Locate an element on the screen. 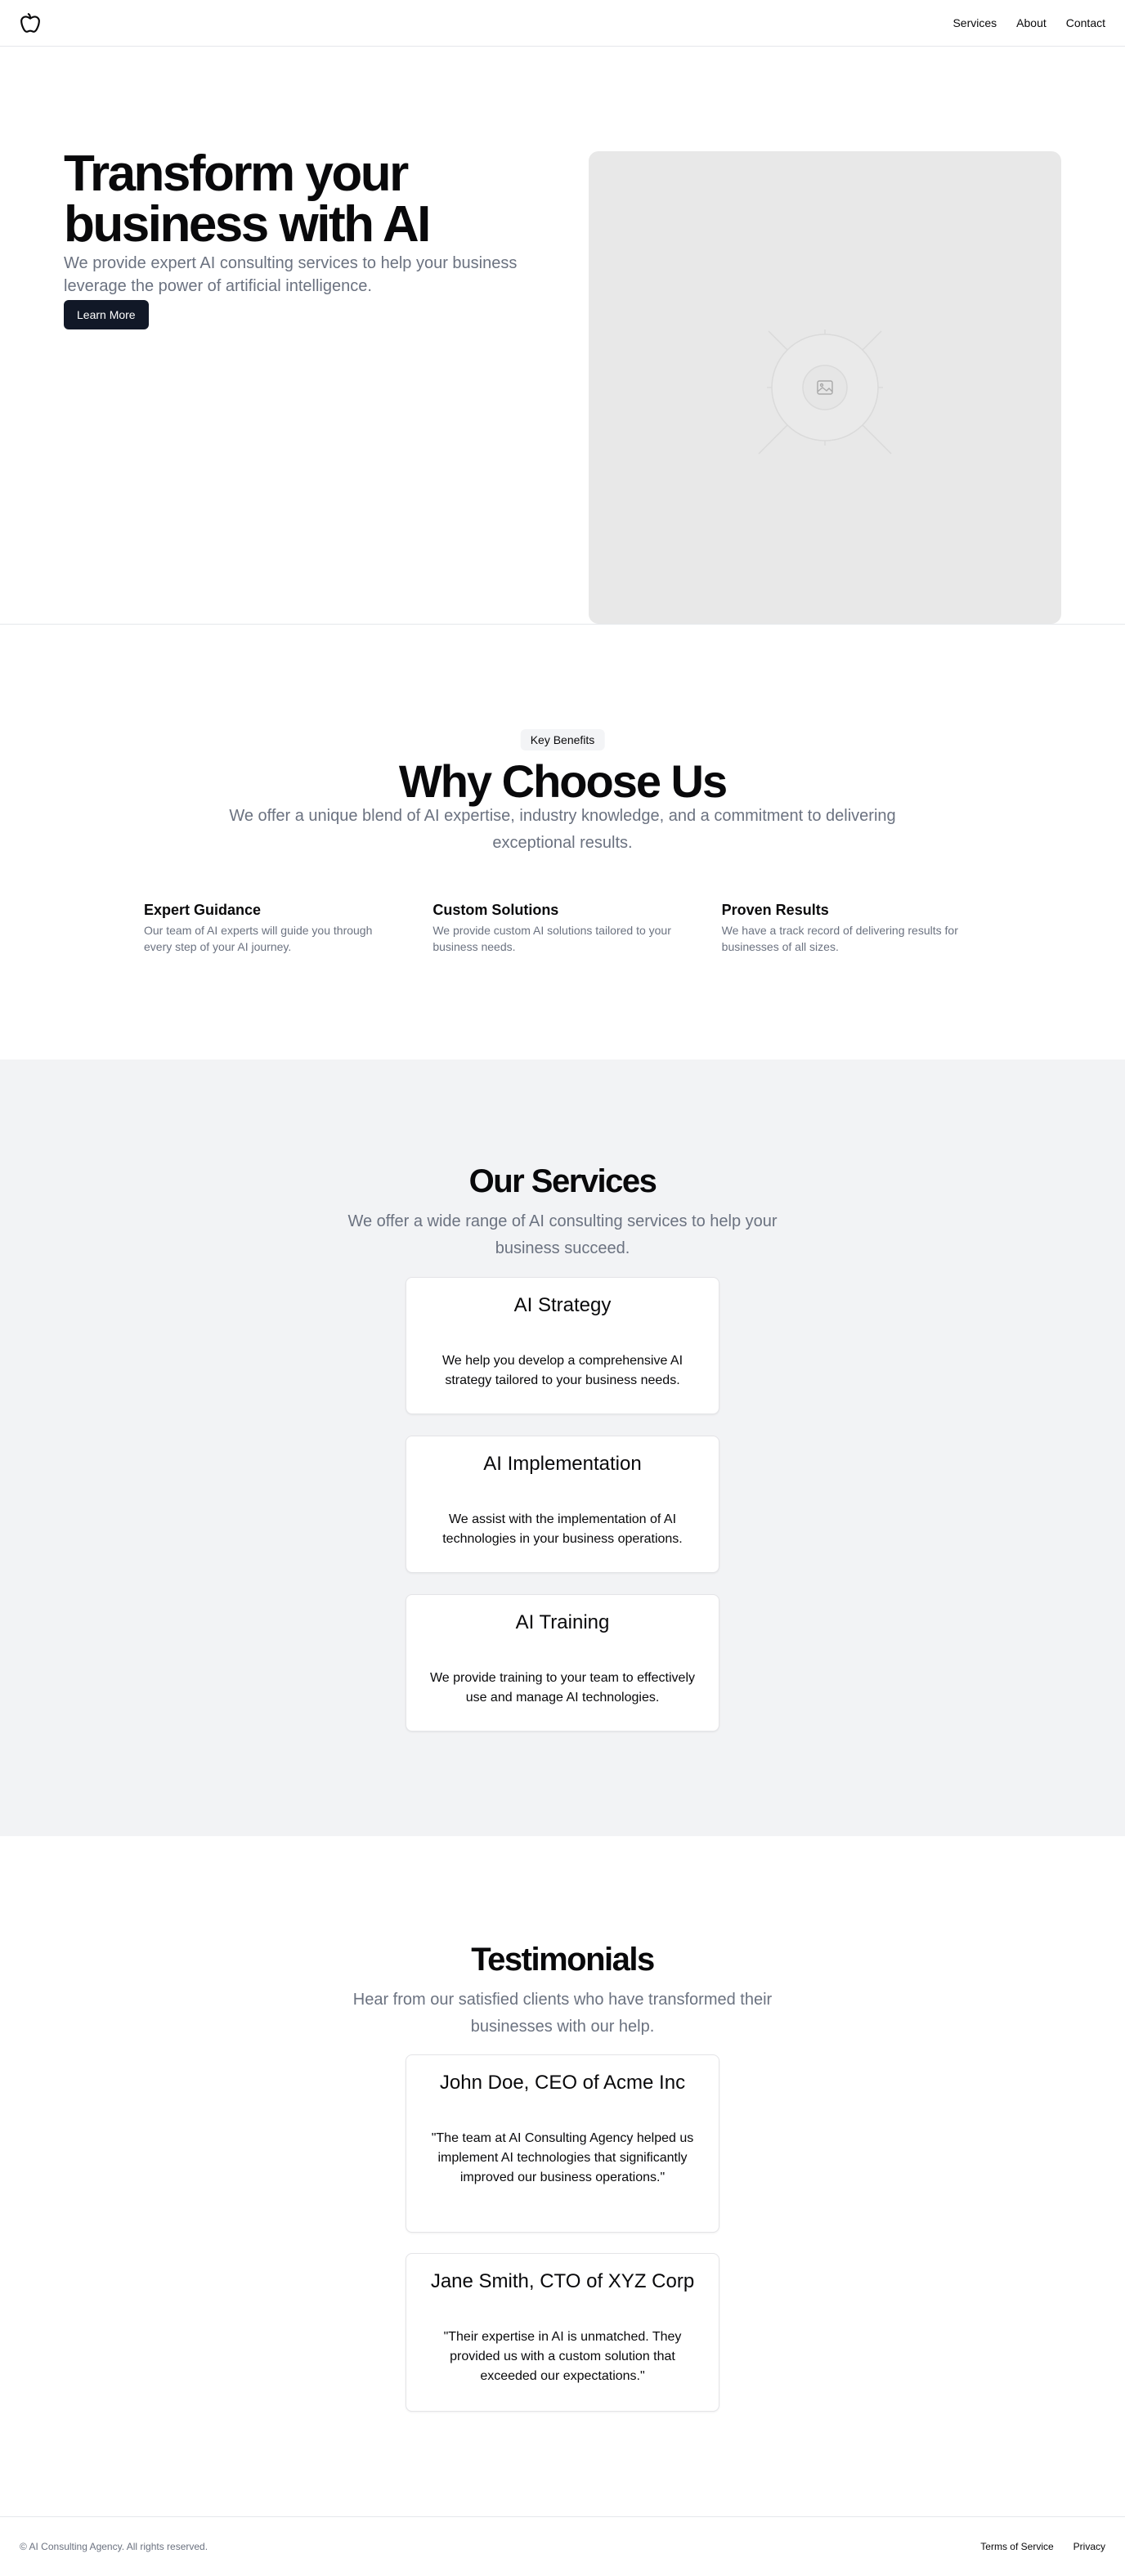 This screenshot has width=1125, height=2576. service-card-title: AI Implementation is located at coordinates (562, 1464).